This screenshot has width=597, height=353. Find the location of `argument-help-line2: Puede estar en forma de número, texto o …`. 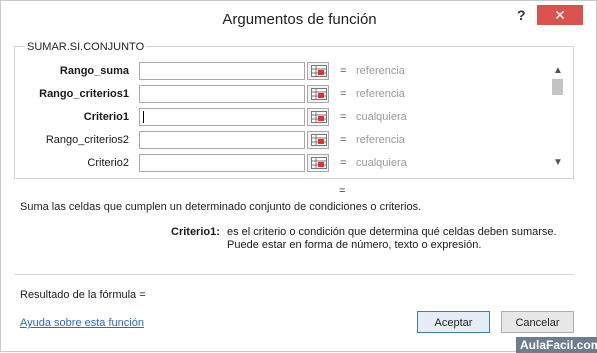

argument-help-line2: Puede estar en forma de número, texto o … is located at coordinates (354, 245).